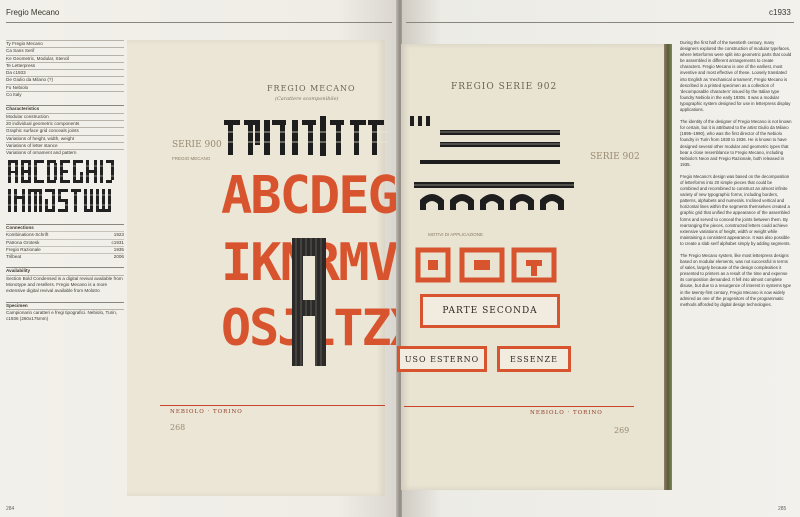  I want to click on connection-year: 2006, so click(118, 257).